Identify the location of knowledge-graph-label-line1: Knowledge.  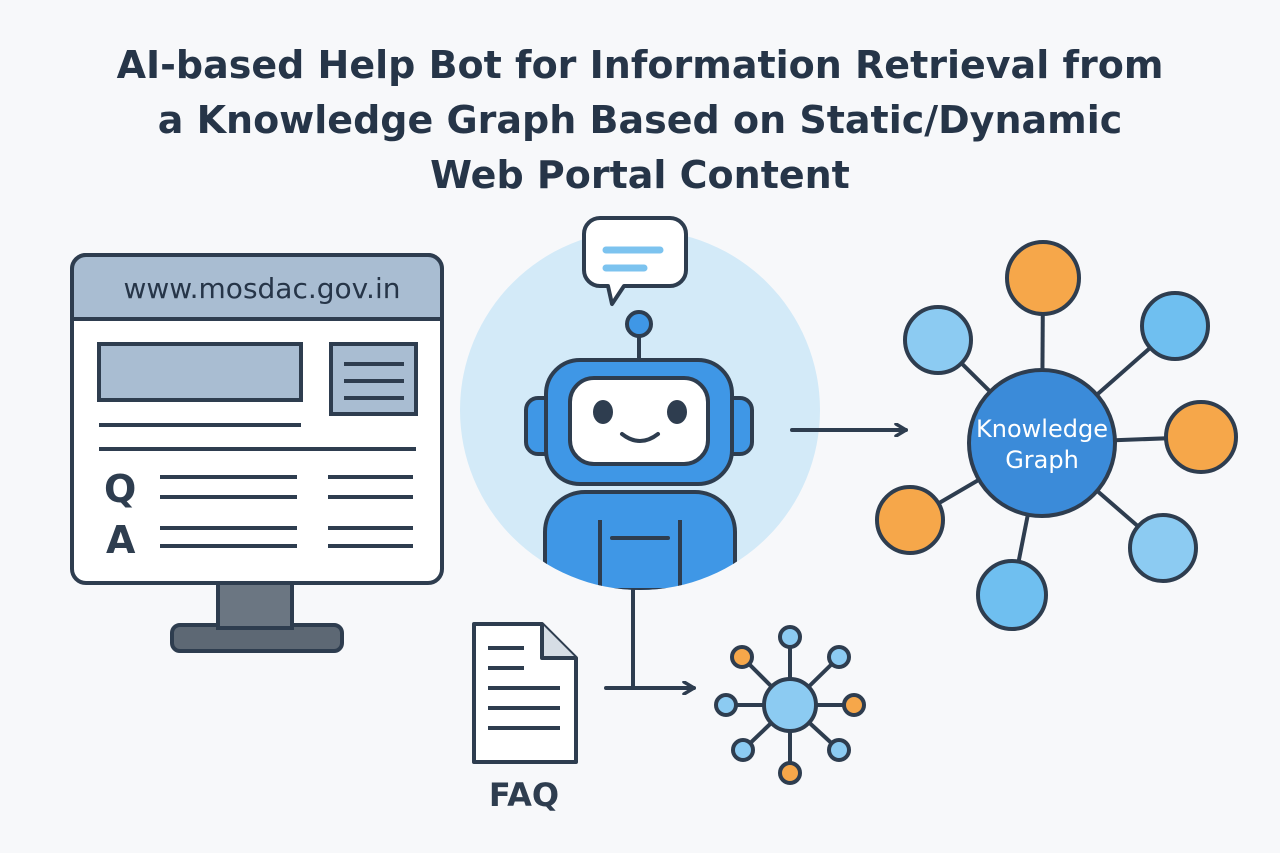
(1042, 429).